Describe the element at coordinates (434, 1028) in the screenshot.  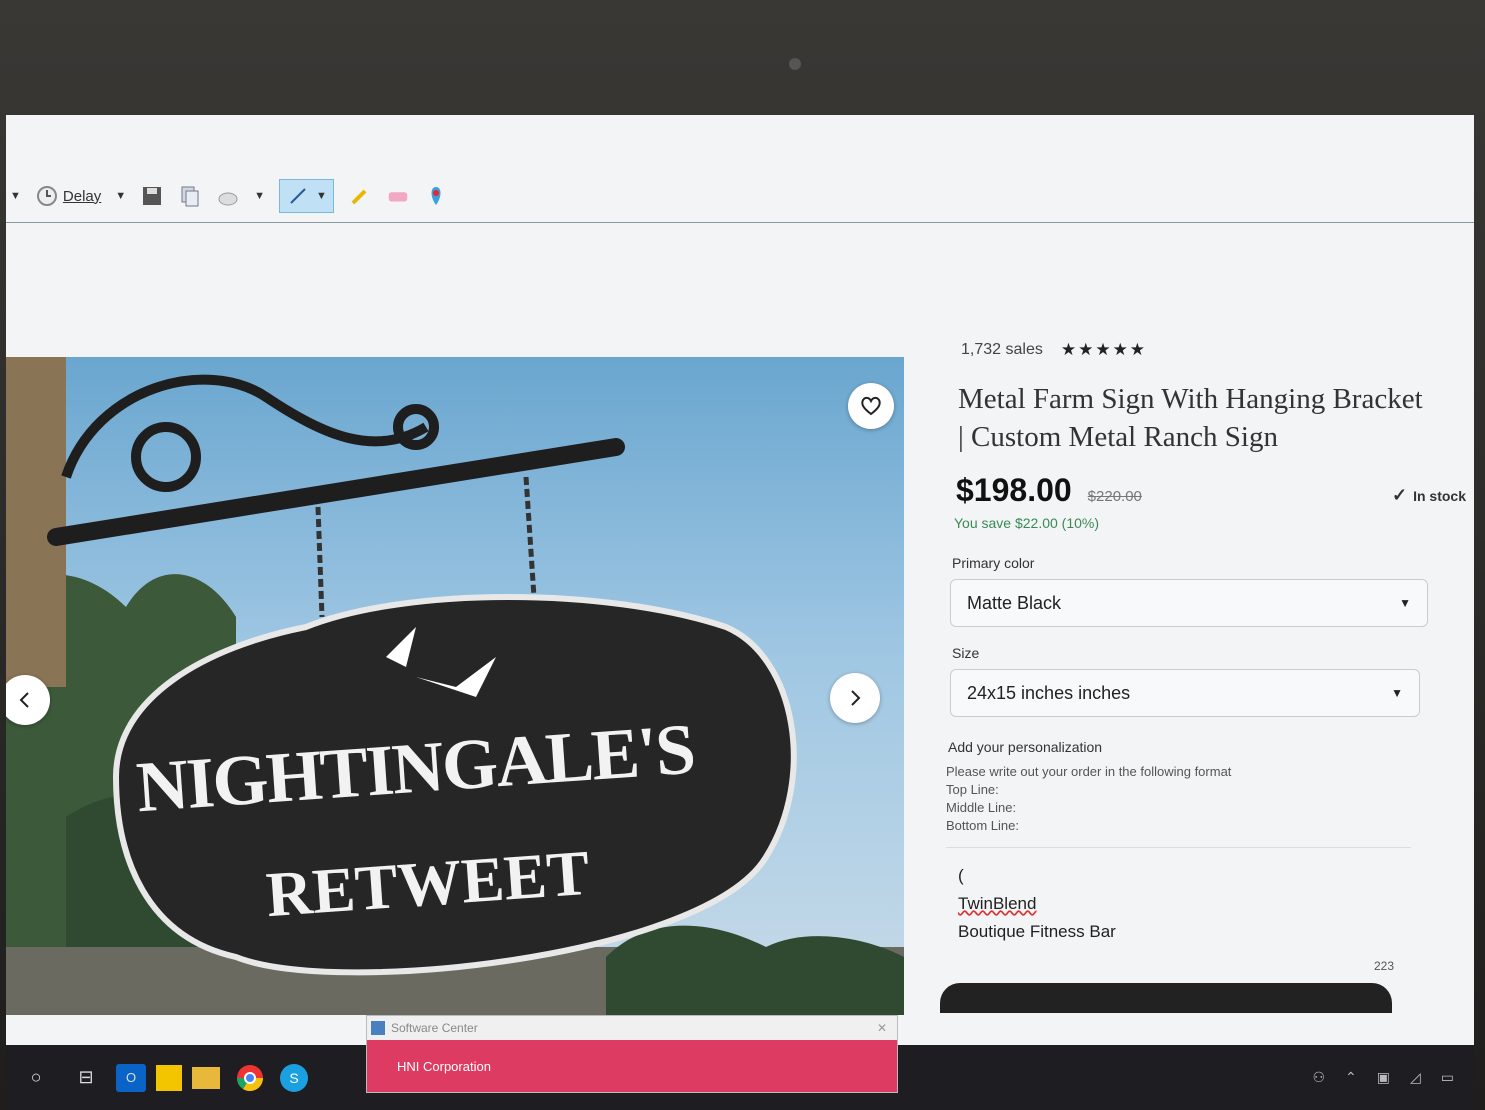
I see `notification-title: Software Center` at that location.